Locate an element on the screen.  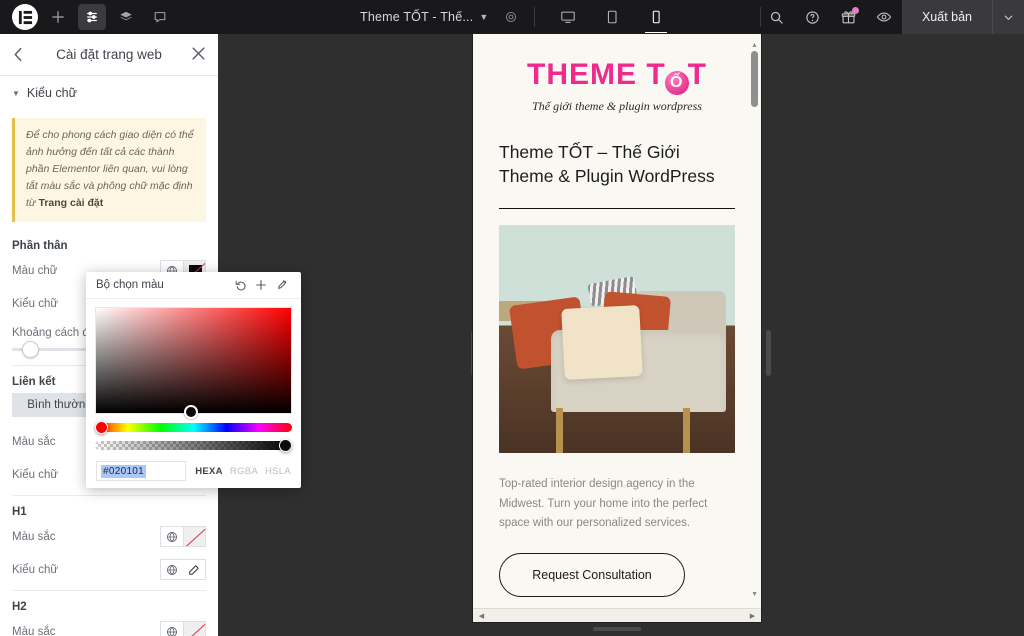
gift-icon is located at coordinates (848, 17).